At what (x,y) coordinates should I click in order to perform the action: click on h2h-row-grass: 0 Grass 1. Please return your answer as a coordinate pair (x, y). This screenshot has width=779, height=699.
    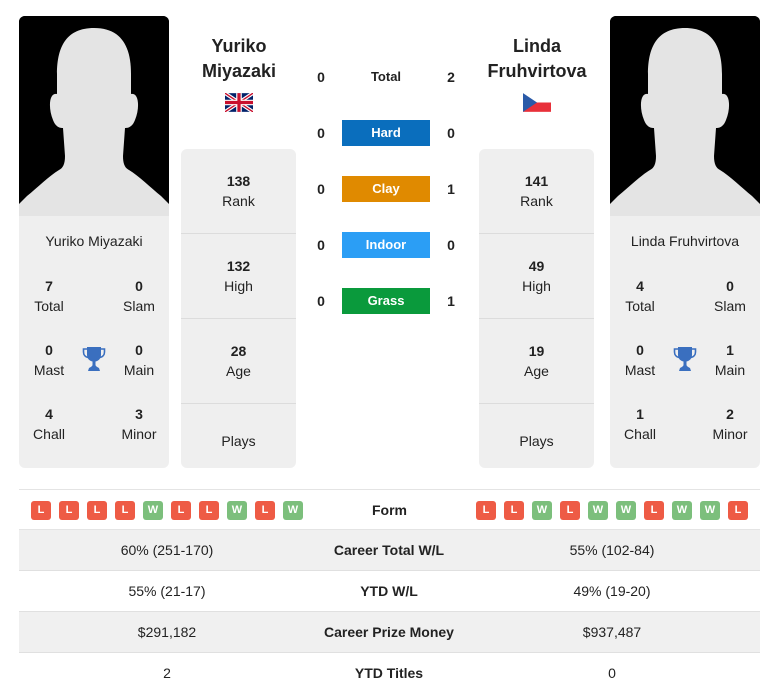
    Looking at the image, I should click on (385, 301).